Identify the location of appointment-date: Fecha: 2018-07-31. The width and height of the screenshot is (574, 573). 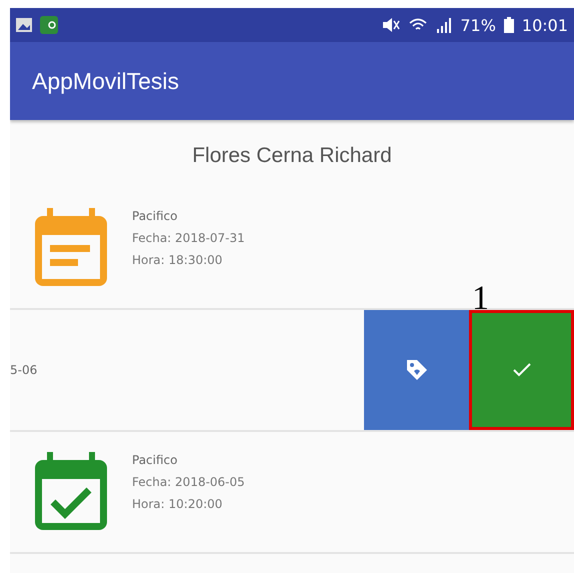
(188, 238).